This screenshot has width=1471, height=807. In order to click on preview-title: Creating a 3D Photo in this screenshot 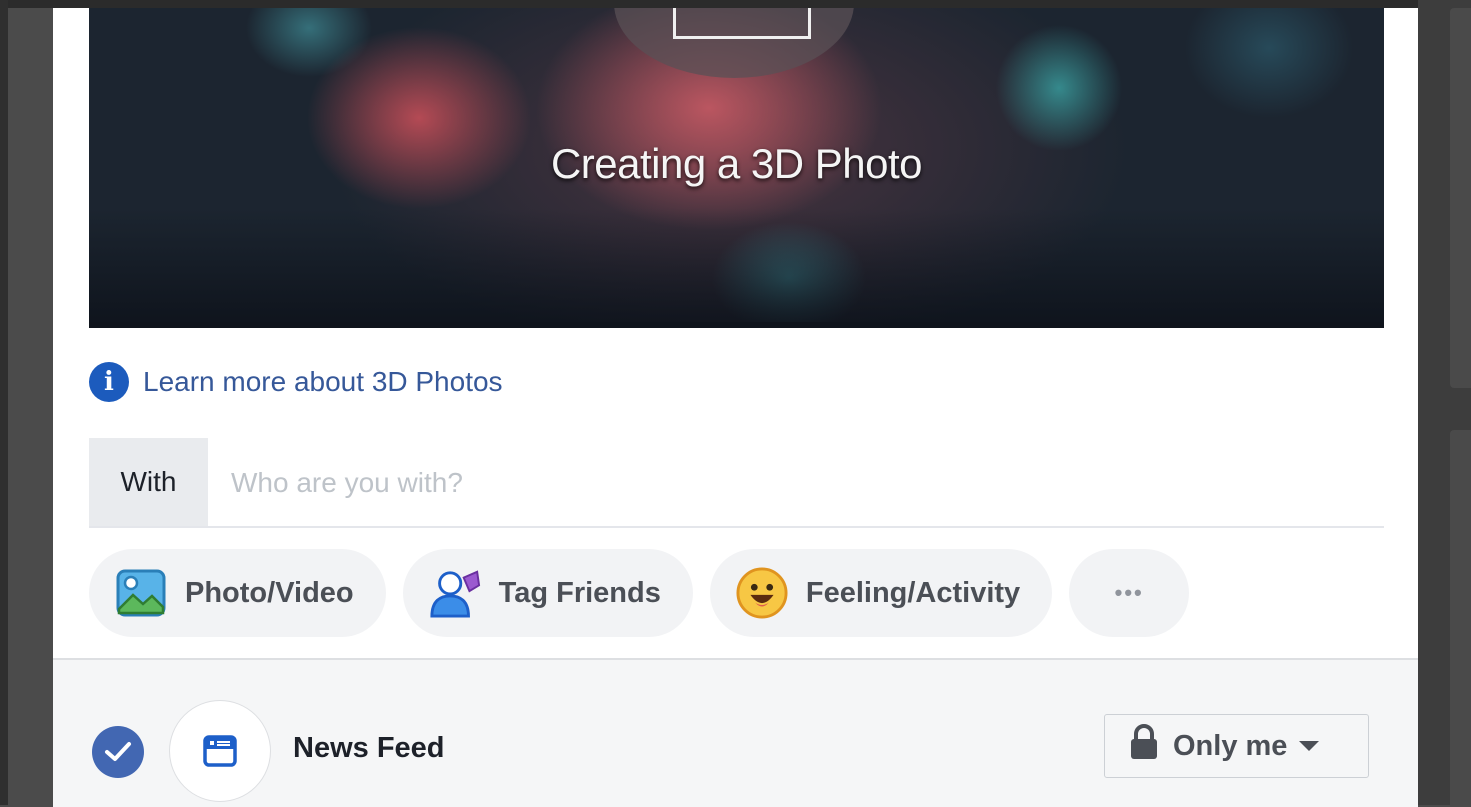, I will do `click(736, 163)`.